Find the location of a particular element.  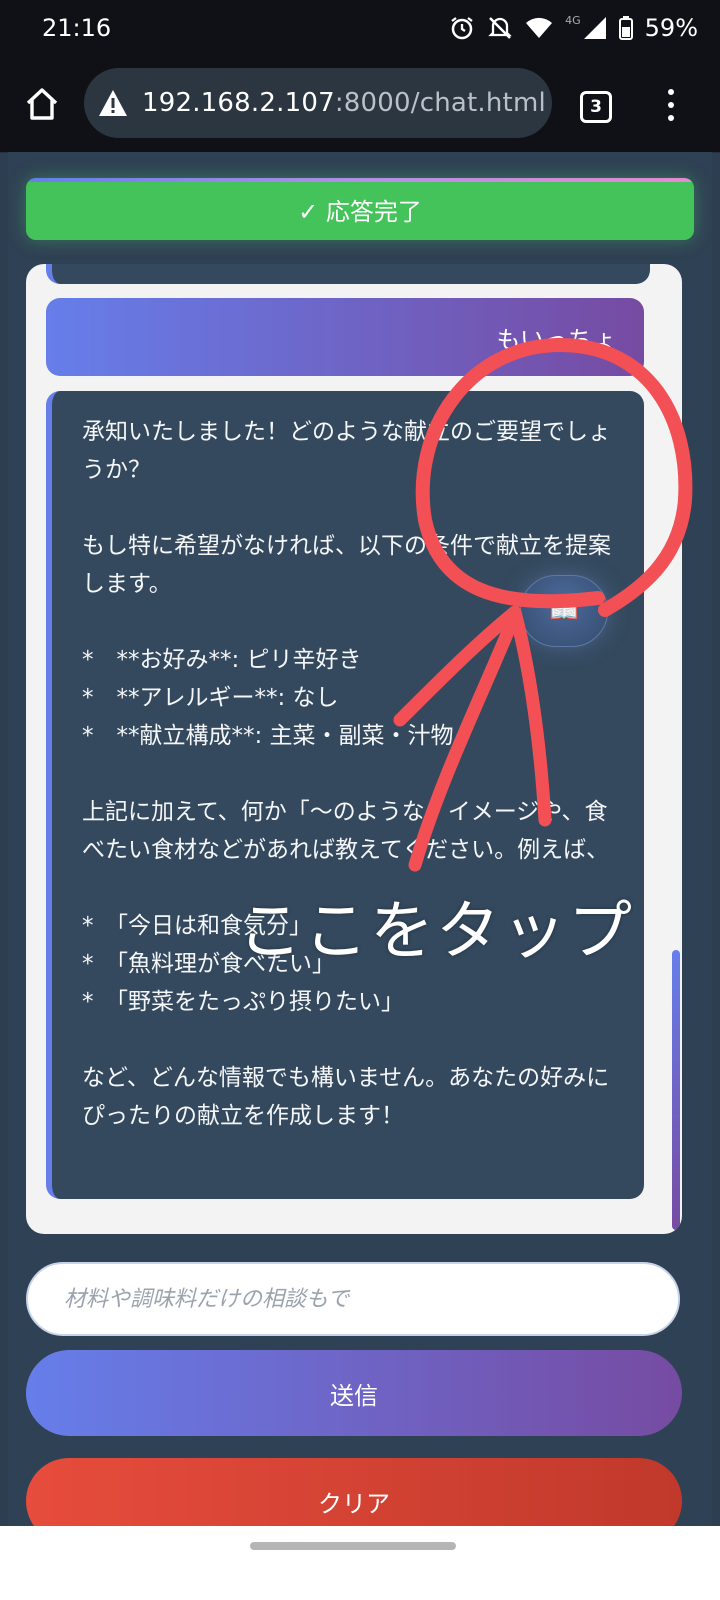

warning-icon is located at coordinates (113, 103).